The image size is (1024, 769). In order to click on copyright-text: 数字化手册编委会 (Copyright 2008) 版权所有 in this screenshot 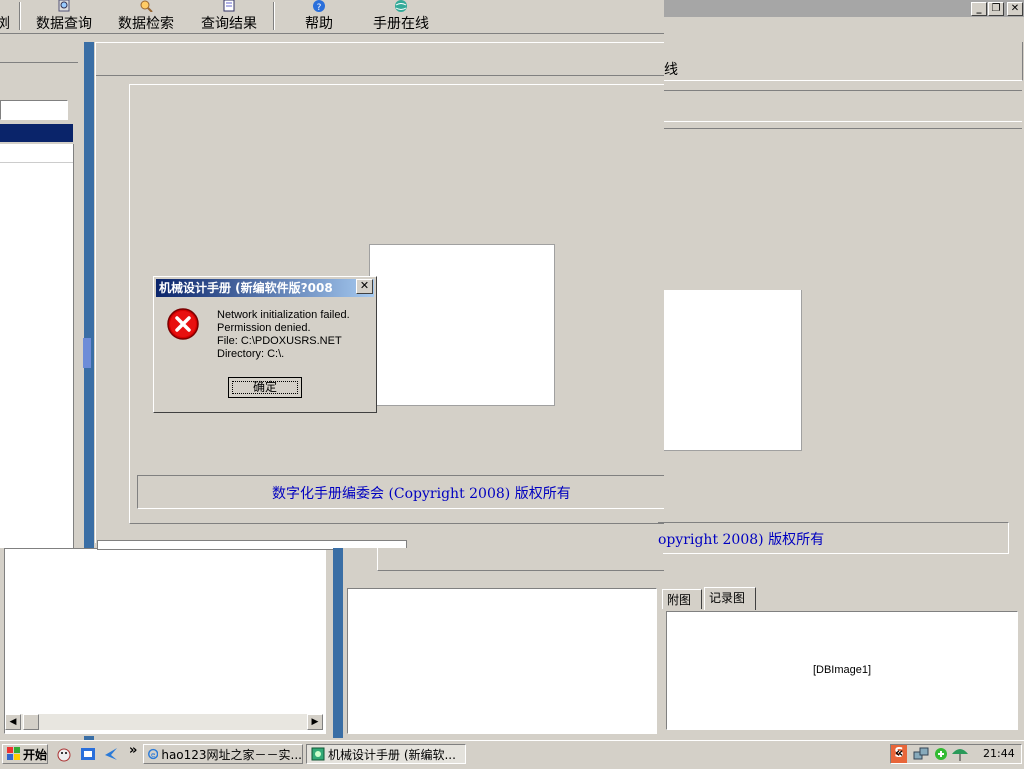, I will do `click(421, 494)`.